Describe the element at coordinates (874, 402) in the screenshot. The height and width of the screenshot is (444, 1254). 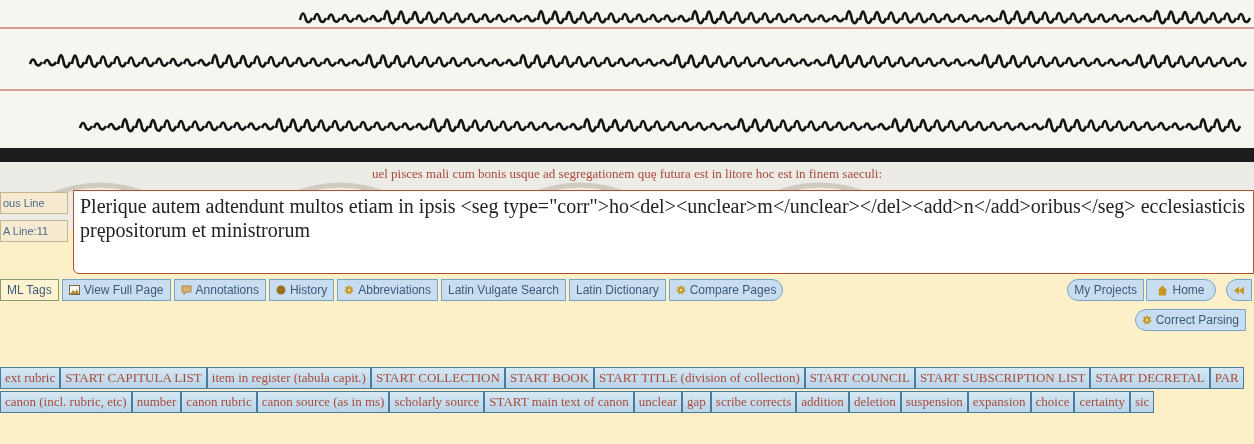
I see `tag-button: deletion` at that location.